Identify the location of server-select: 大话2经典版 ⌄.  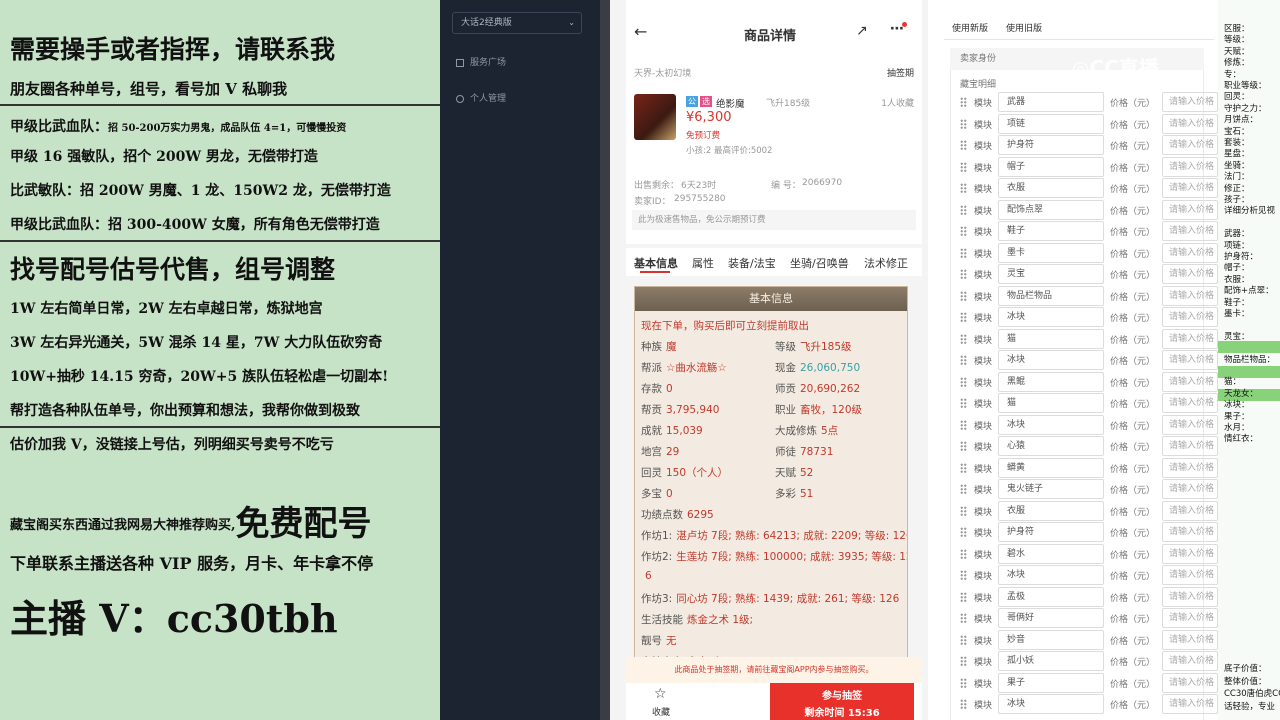
(517, 23).